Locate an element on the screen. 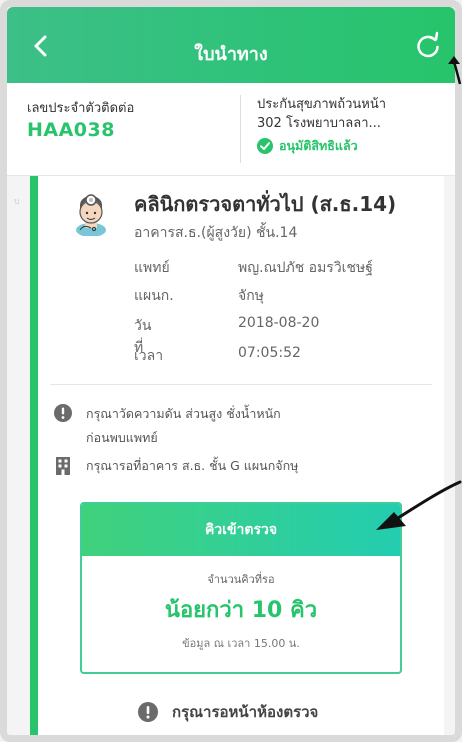 The height and width of the screenshot is (742, 462). refresh-button is located at coordinates (428, 46).